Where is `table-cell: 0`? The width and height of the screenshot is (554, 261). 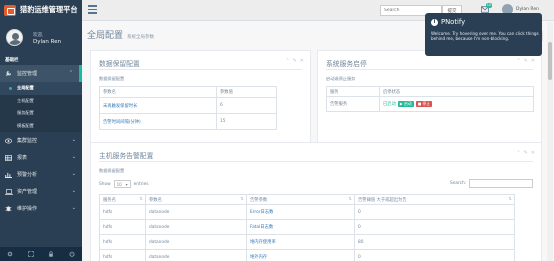
table-cell: 0 is located at coordinates (434, 212).